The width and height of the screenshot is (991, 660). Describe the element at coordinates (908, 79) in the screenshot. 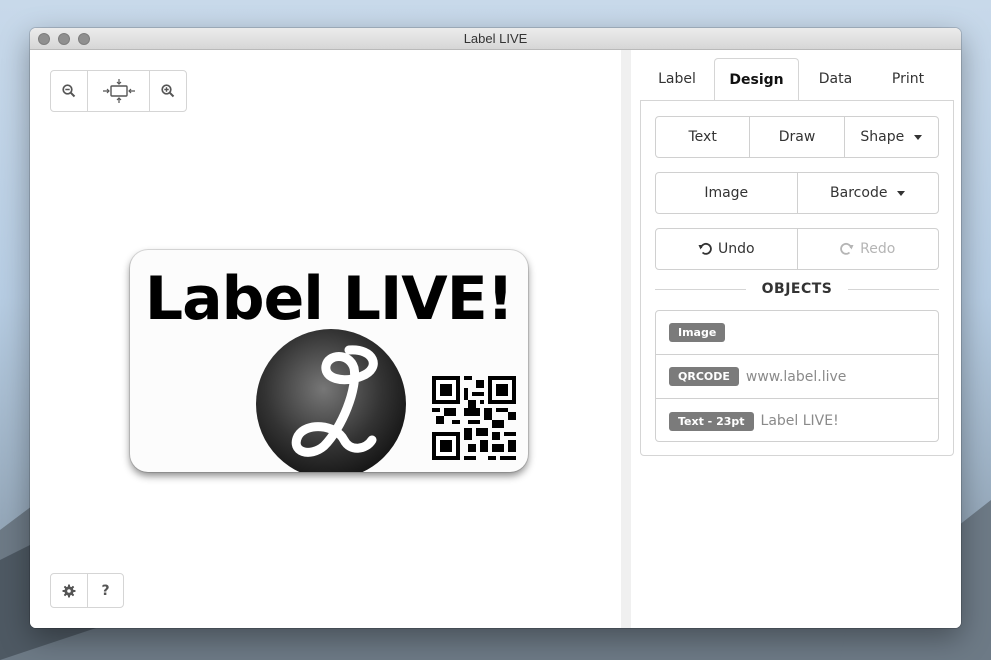

I see `tab-print: Print` at that location.